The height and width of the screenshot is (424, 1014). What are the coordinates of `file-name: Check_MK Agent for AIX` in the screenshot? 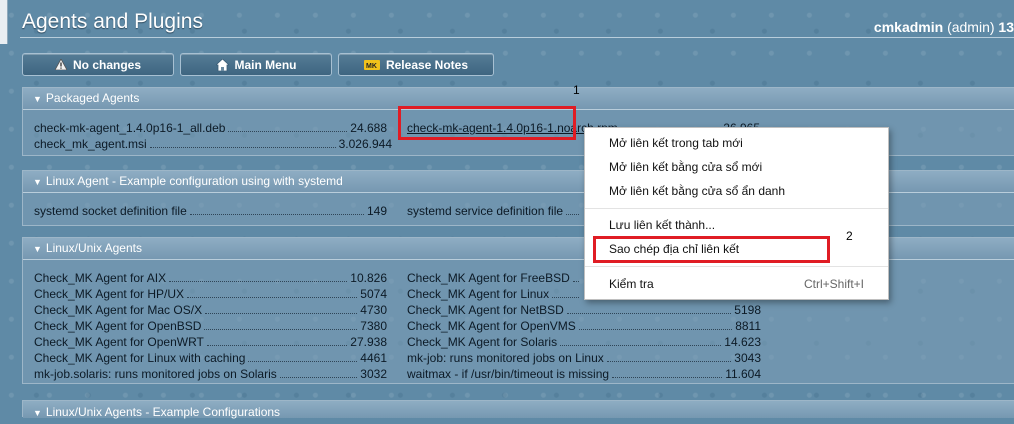 It's located at (101, 278).